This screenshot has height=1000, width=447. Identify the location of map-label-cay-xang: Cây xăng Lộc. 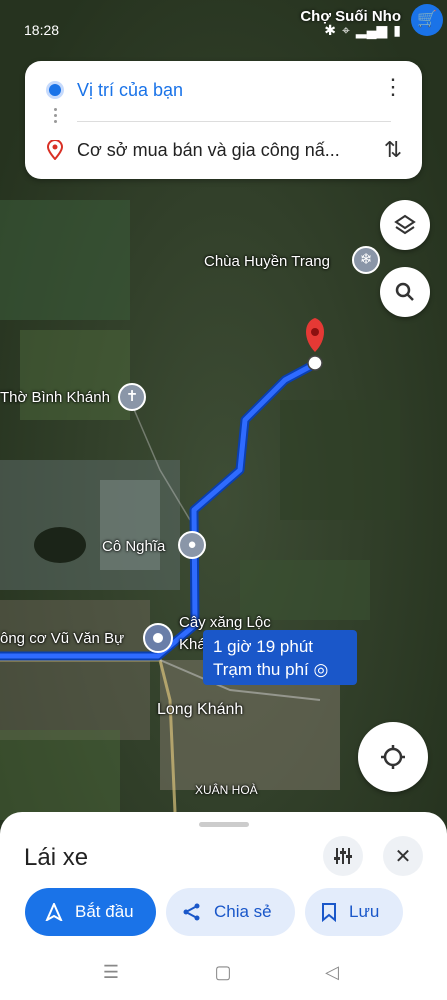
(225, 622).